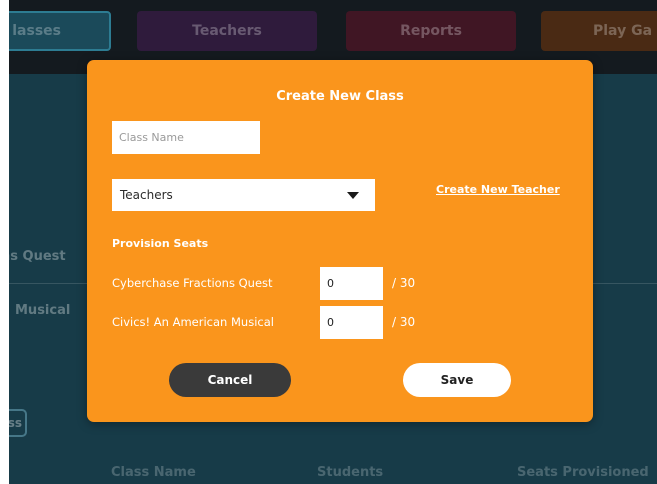 This screenshot has width=657, height=484. I want to click on tab-teachers: Teachers, so click(227, 31).